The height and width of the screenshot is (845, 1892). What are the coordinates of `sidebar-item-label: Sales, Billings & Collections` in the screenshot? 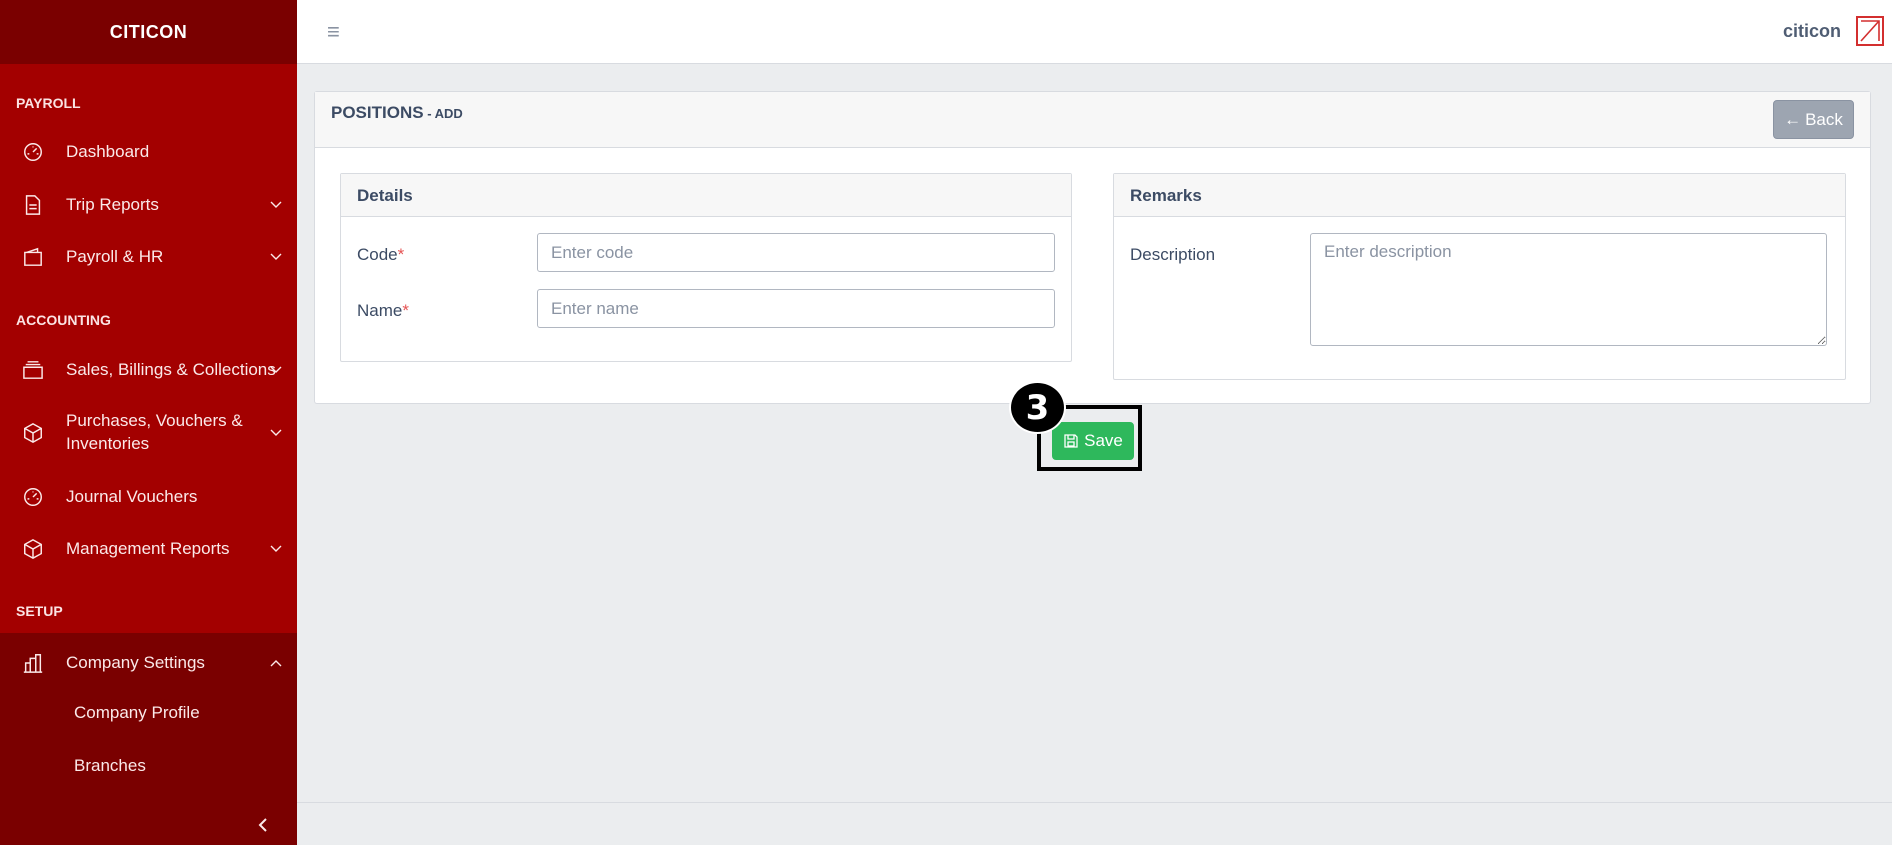 It's located at (171, 369).